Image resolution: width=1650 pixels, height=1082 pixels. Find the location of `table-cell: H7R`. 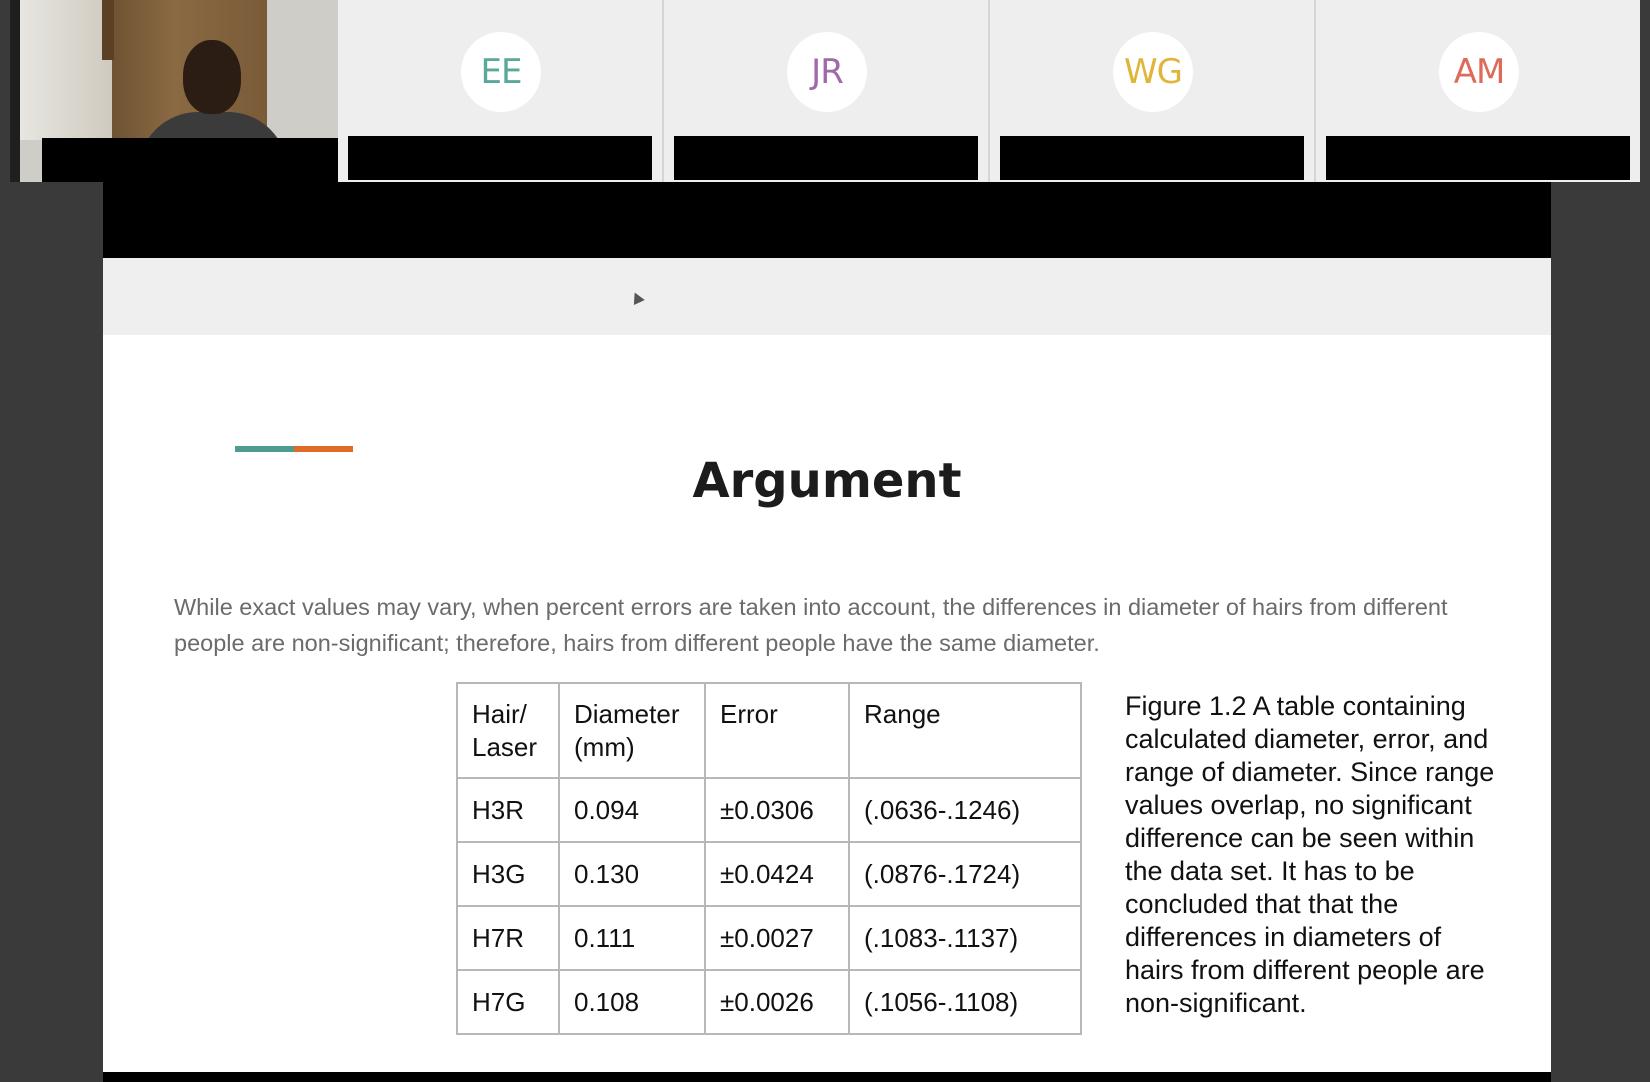

table-cell: H7R is located at coordinates (508, 938).